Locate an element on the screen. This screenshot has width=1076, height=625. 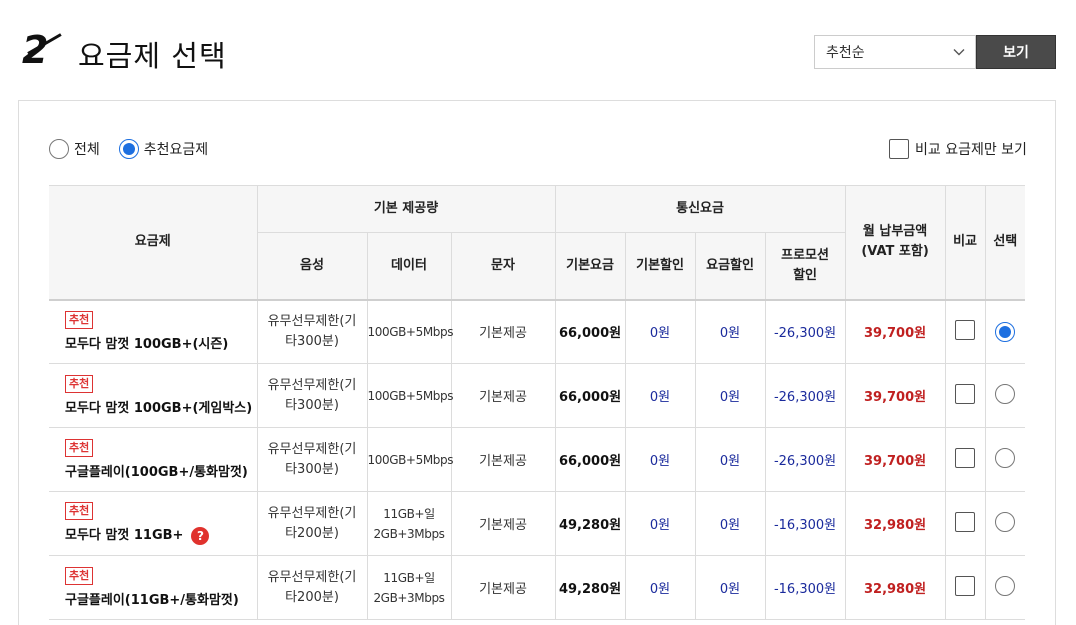
header-promo-line1: 프로모션 is located at coordinates (805, 255).